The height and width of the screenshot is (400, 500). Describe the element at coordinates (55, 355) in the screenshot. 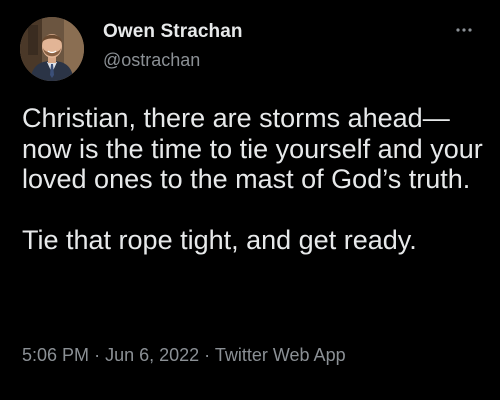

I see `tweet-time: 5:06 PM` at that location.